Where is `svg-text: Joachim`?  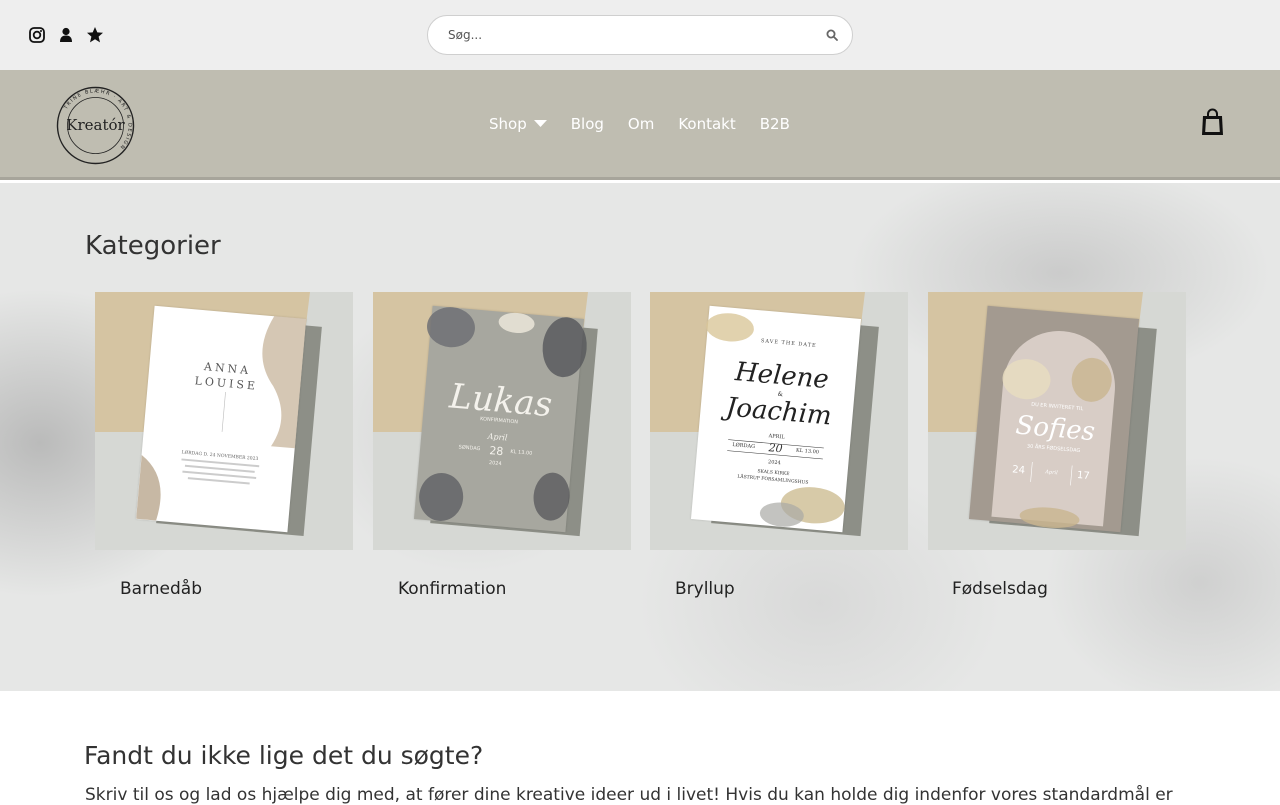
svg-text: Joachim is located at coordinates (776, 412).